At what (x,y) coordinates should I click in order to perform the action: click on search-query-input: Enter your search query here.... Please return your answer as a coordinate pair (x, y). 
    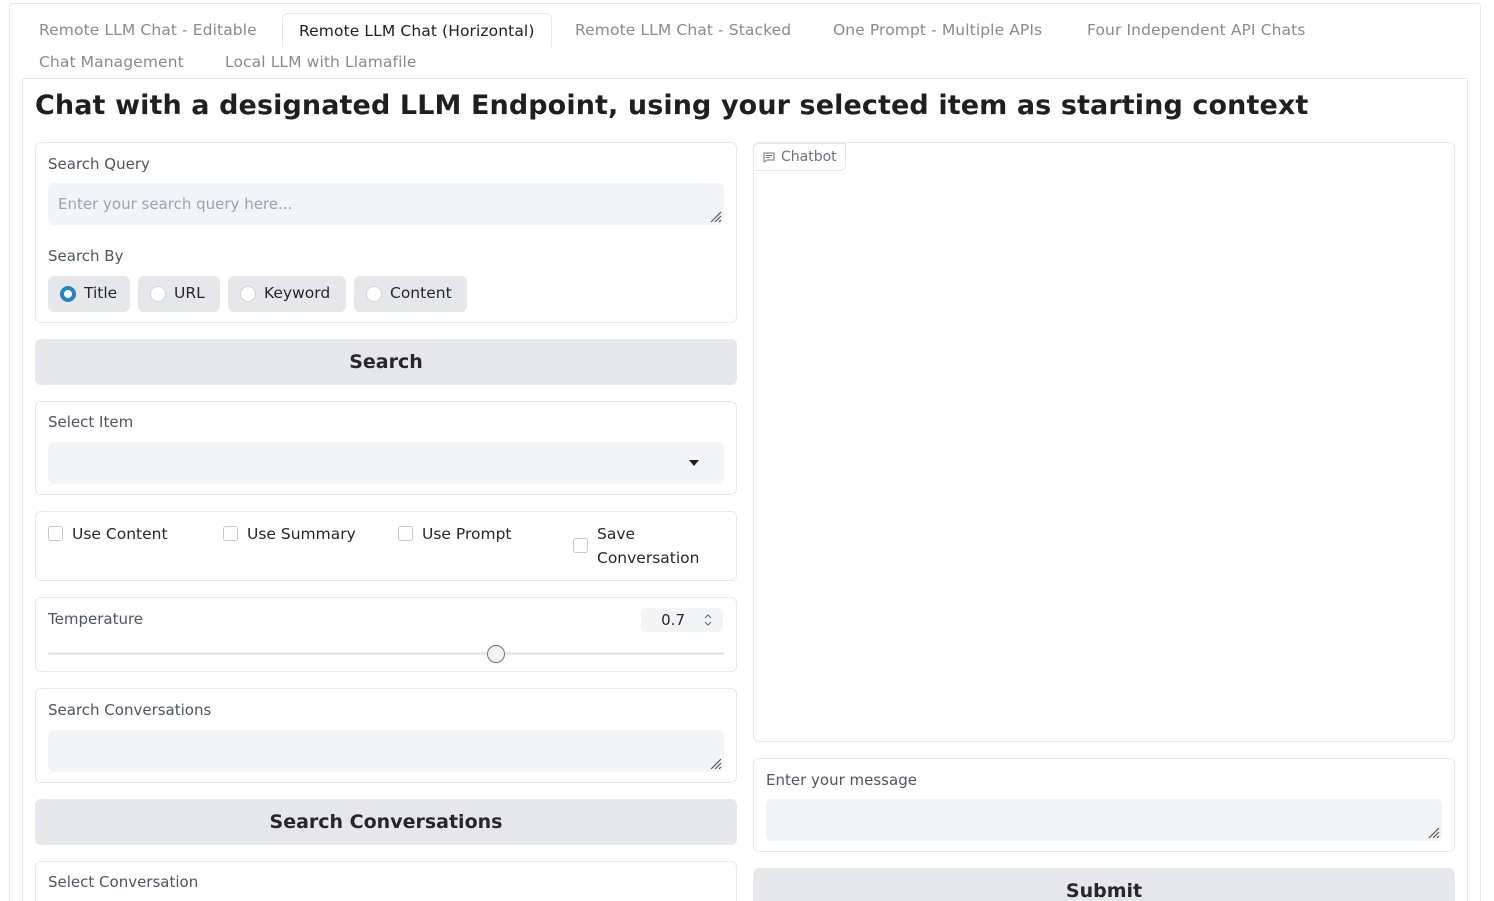
    Looking at the image, I should click on (386, 204).